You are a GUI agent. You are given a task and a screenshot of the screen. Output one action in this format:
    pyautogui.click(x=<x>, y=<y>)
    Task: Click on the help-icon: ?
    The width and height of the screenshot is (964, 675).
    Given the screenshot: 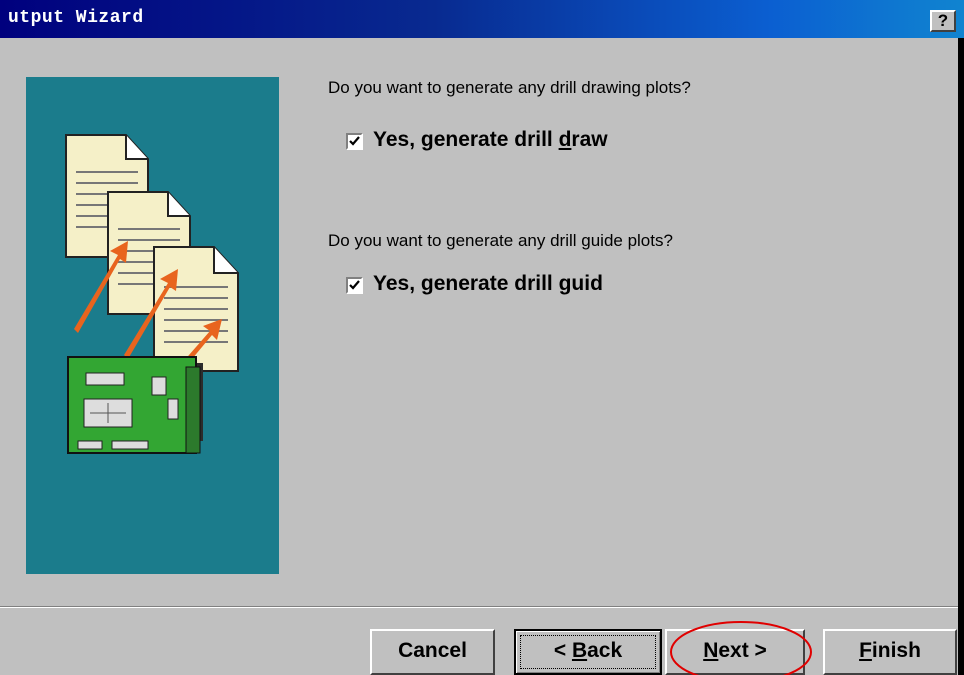 What is the action you would take?
    pyautogui.click(x=943, y=20)
    